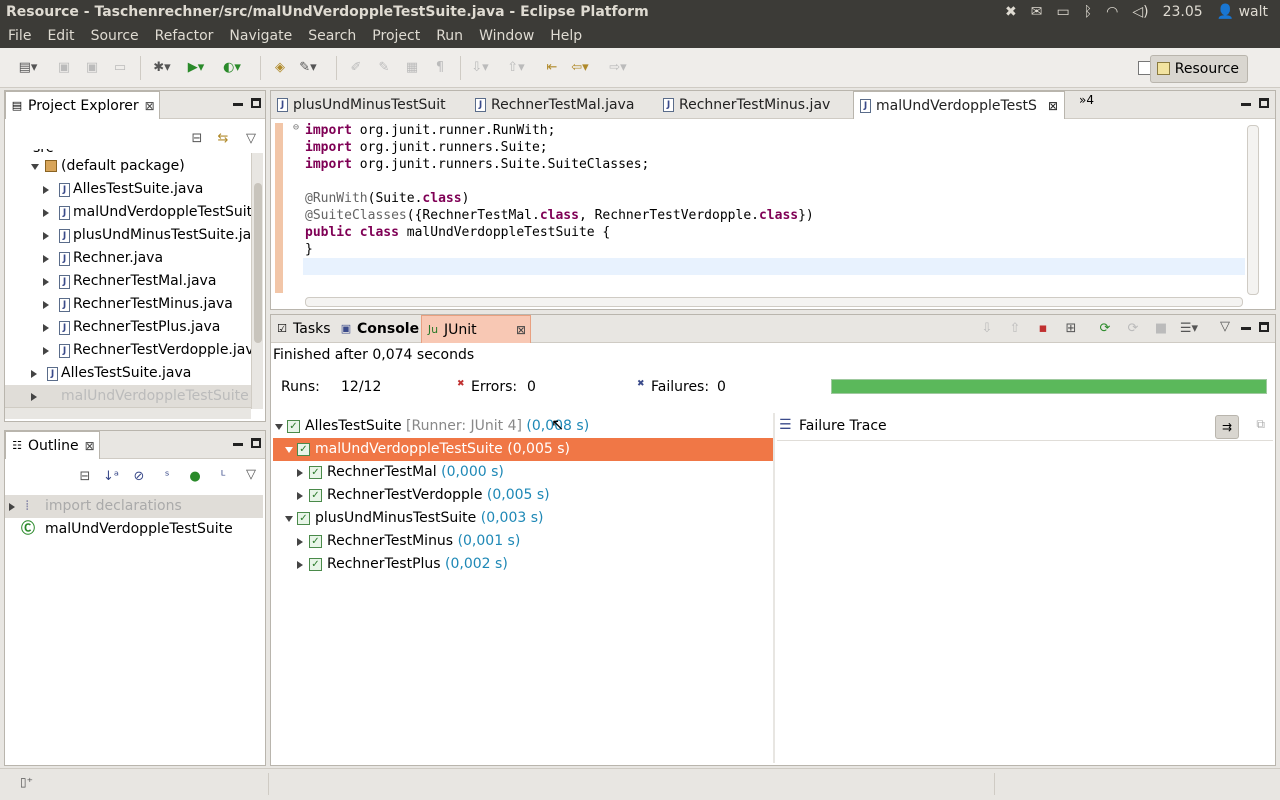  Describe the element at coordinates (987, 329) in the screenshot. I see `next-failure-icon: ⇩` at that location.